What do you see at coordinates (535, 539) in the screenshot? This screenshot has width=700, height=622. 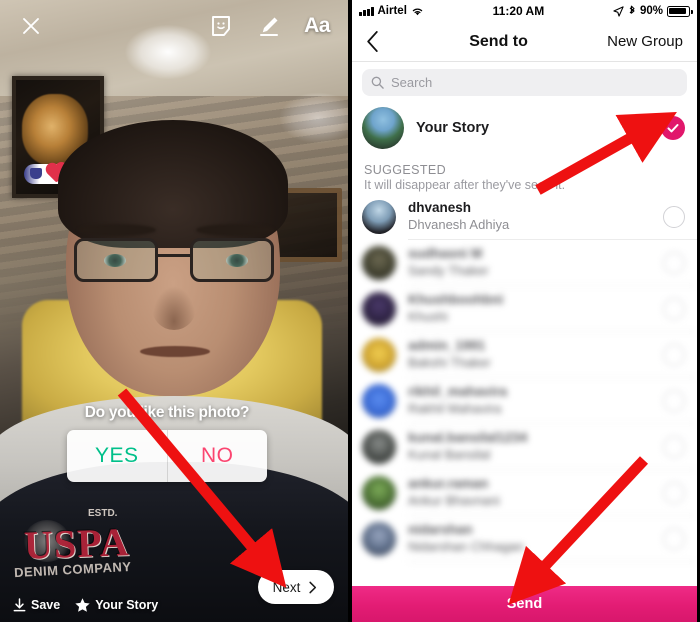 I see `recipient-names: nidarshan Nidarshan Chhagan` at bounding box center [535, 539].